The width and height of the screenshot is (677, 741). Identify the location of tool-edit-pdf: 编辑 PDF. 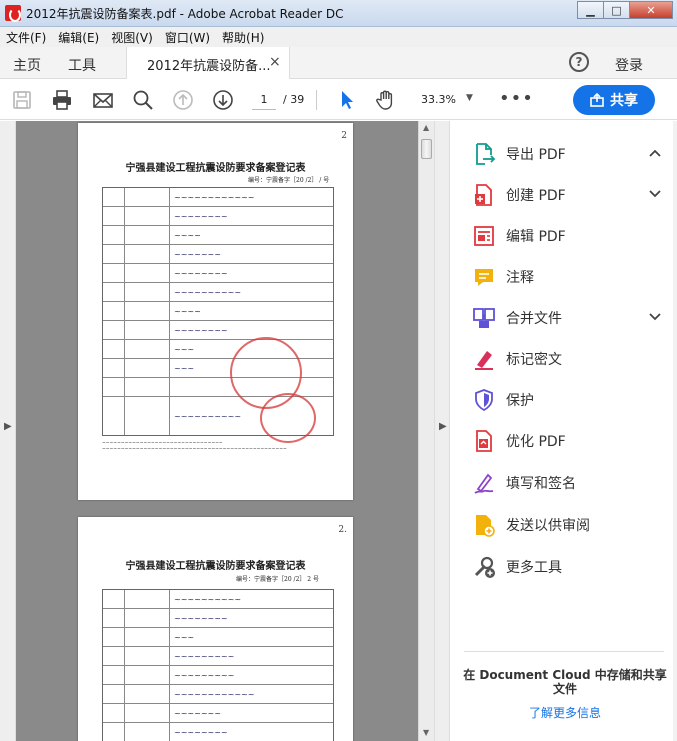
(567, 236).